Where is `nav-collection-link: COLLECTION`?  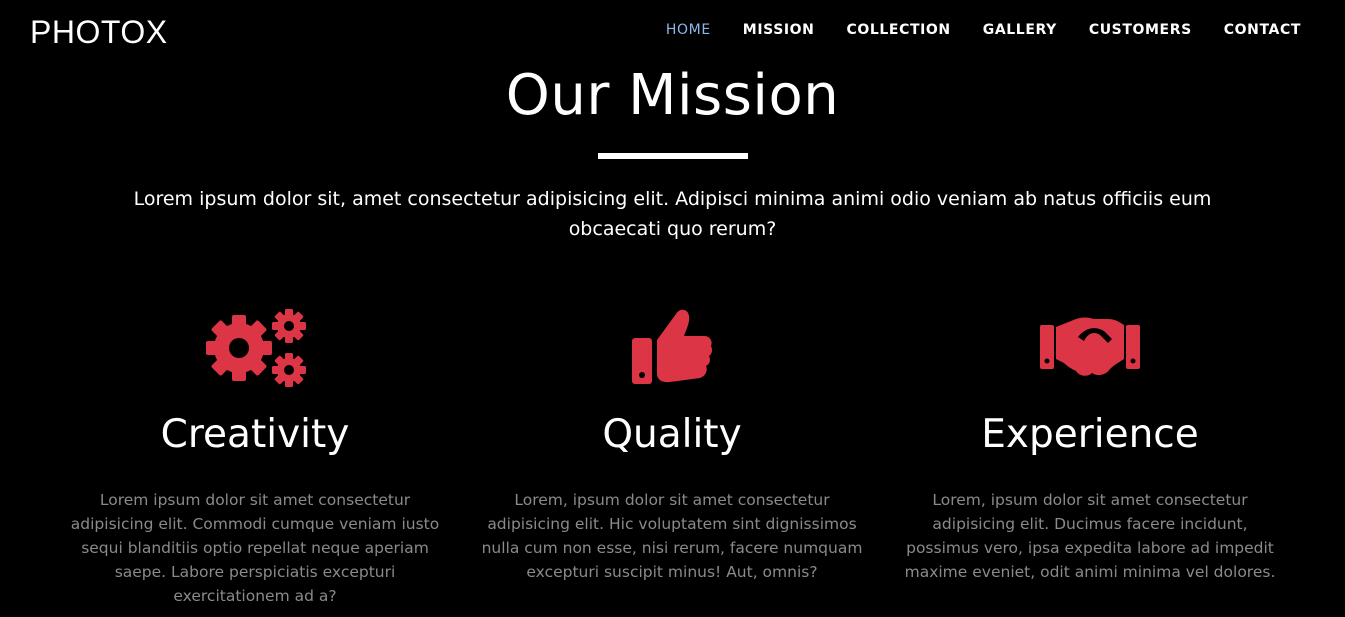
nav-collection-link: COLLECTION is located at coordinates (899, 30).